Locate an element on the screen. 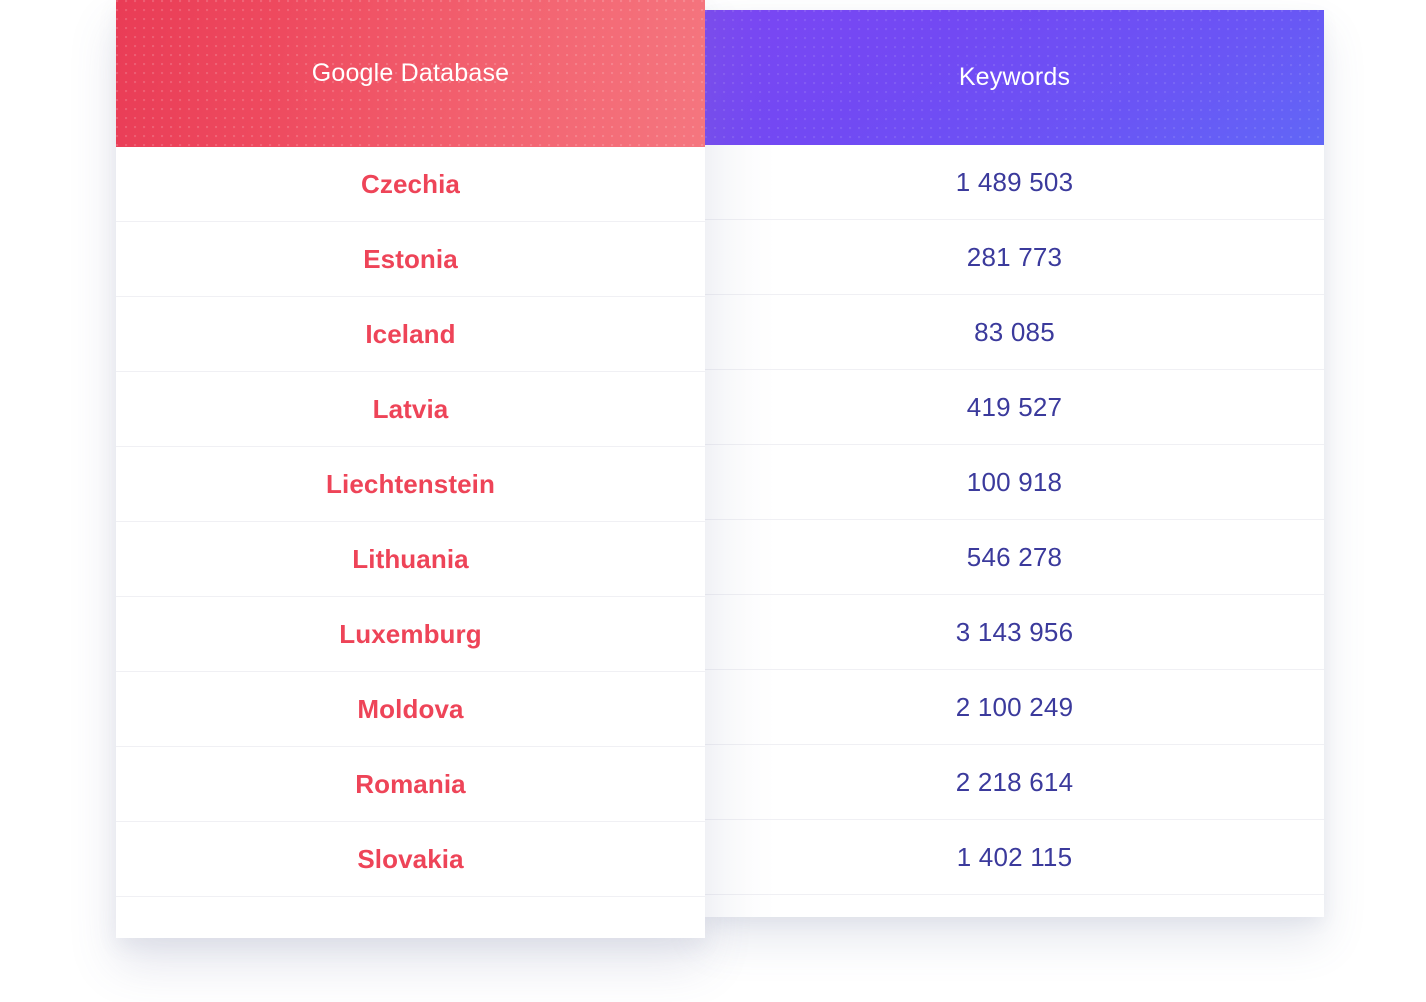  keywords-value: 3 143 956 is located at coordinates (1014, 632).